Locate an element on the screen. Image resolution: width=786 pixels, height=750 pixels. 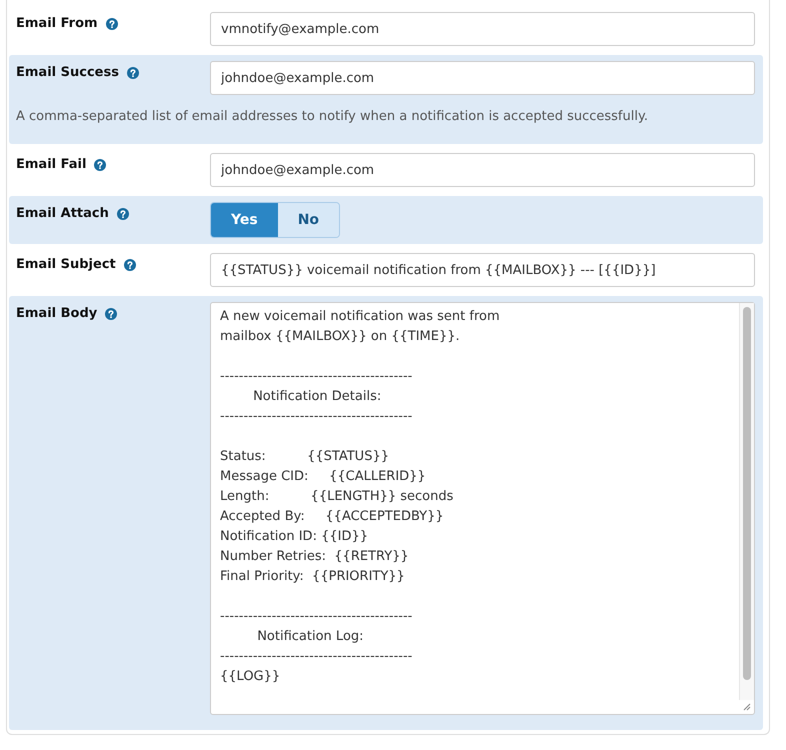
resize-grip-icon is located at coordinates (747, 707).